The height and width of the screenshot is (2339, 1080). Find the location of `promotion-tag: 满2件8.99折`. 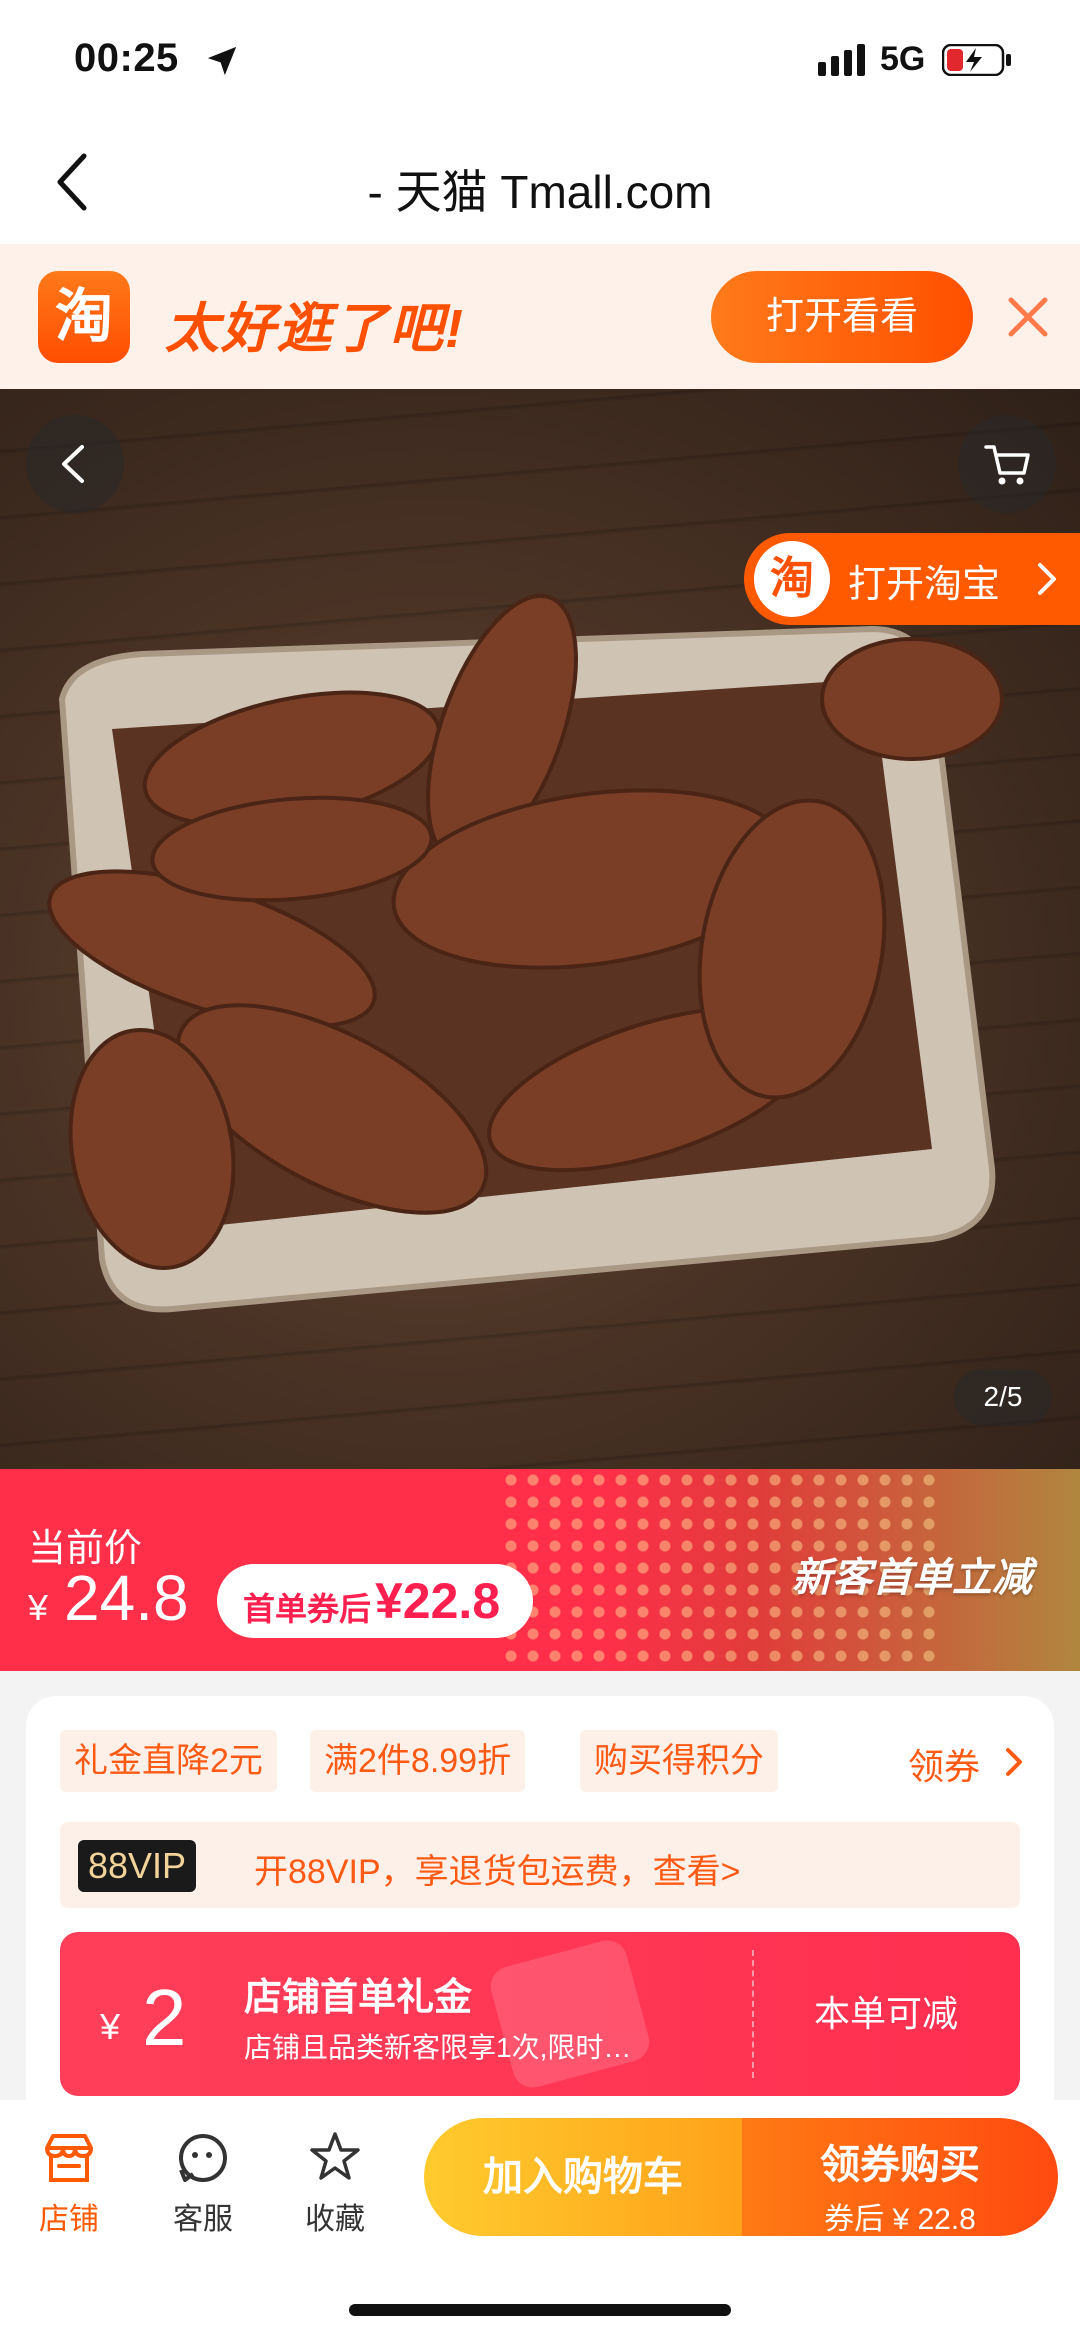

promotion-tag: 满2件8.99折 is located at coordinates (418, 1761).